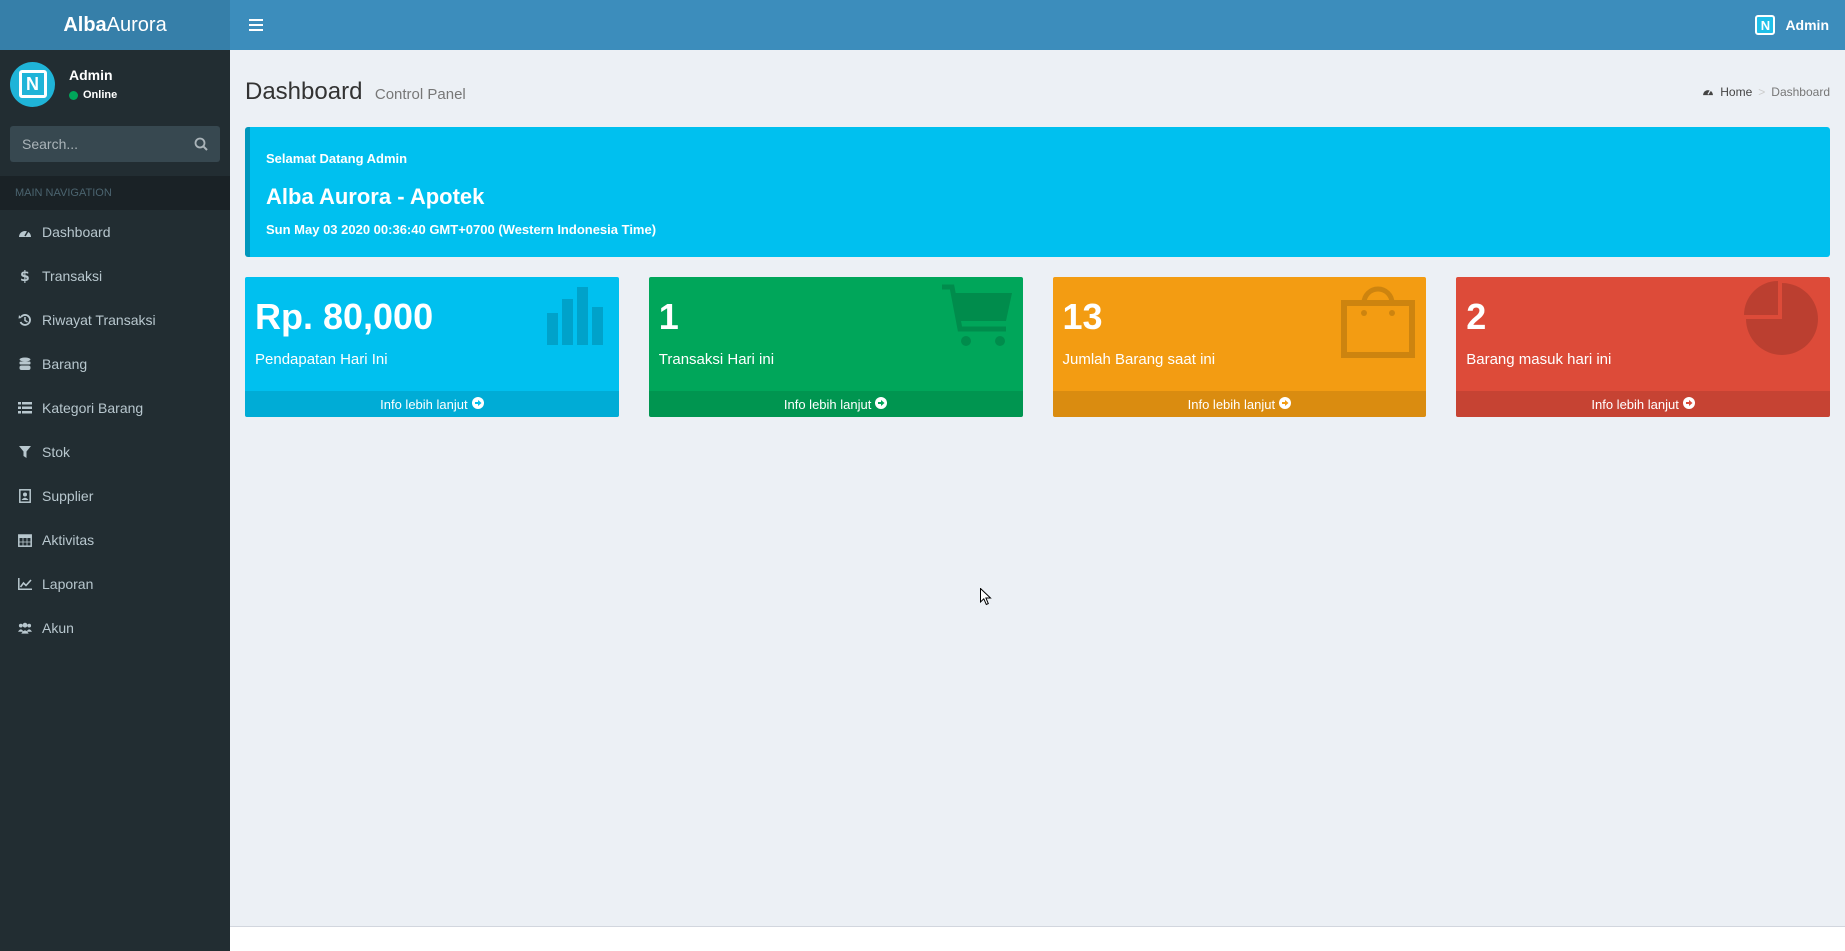  Describe the element at coordinates (25, 408) in the screenshot. I see `list-icon` at that location.